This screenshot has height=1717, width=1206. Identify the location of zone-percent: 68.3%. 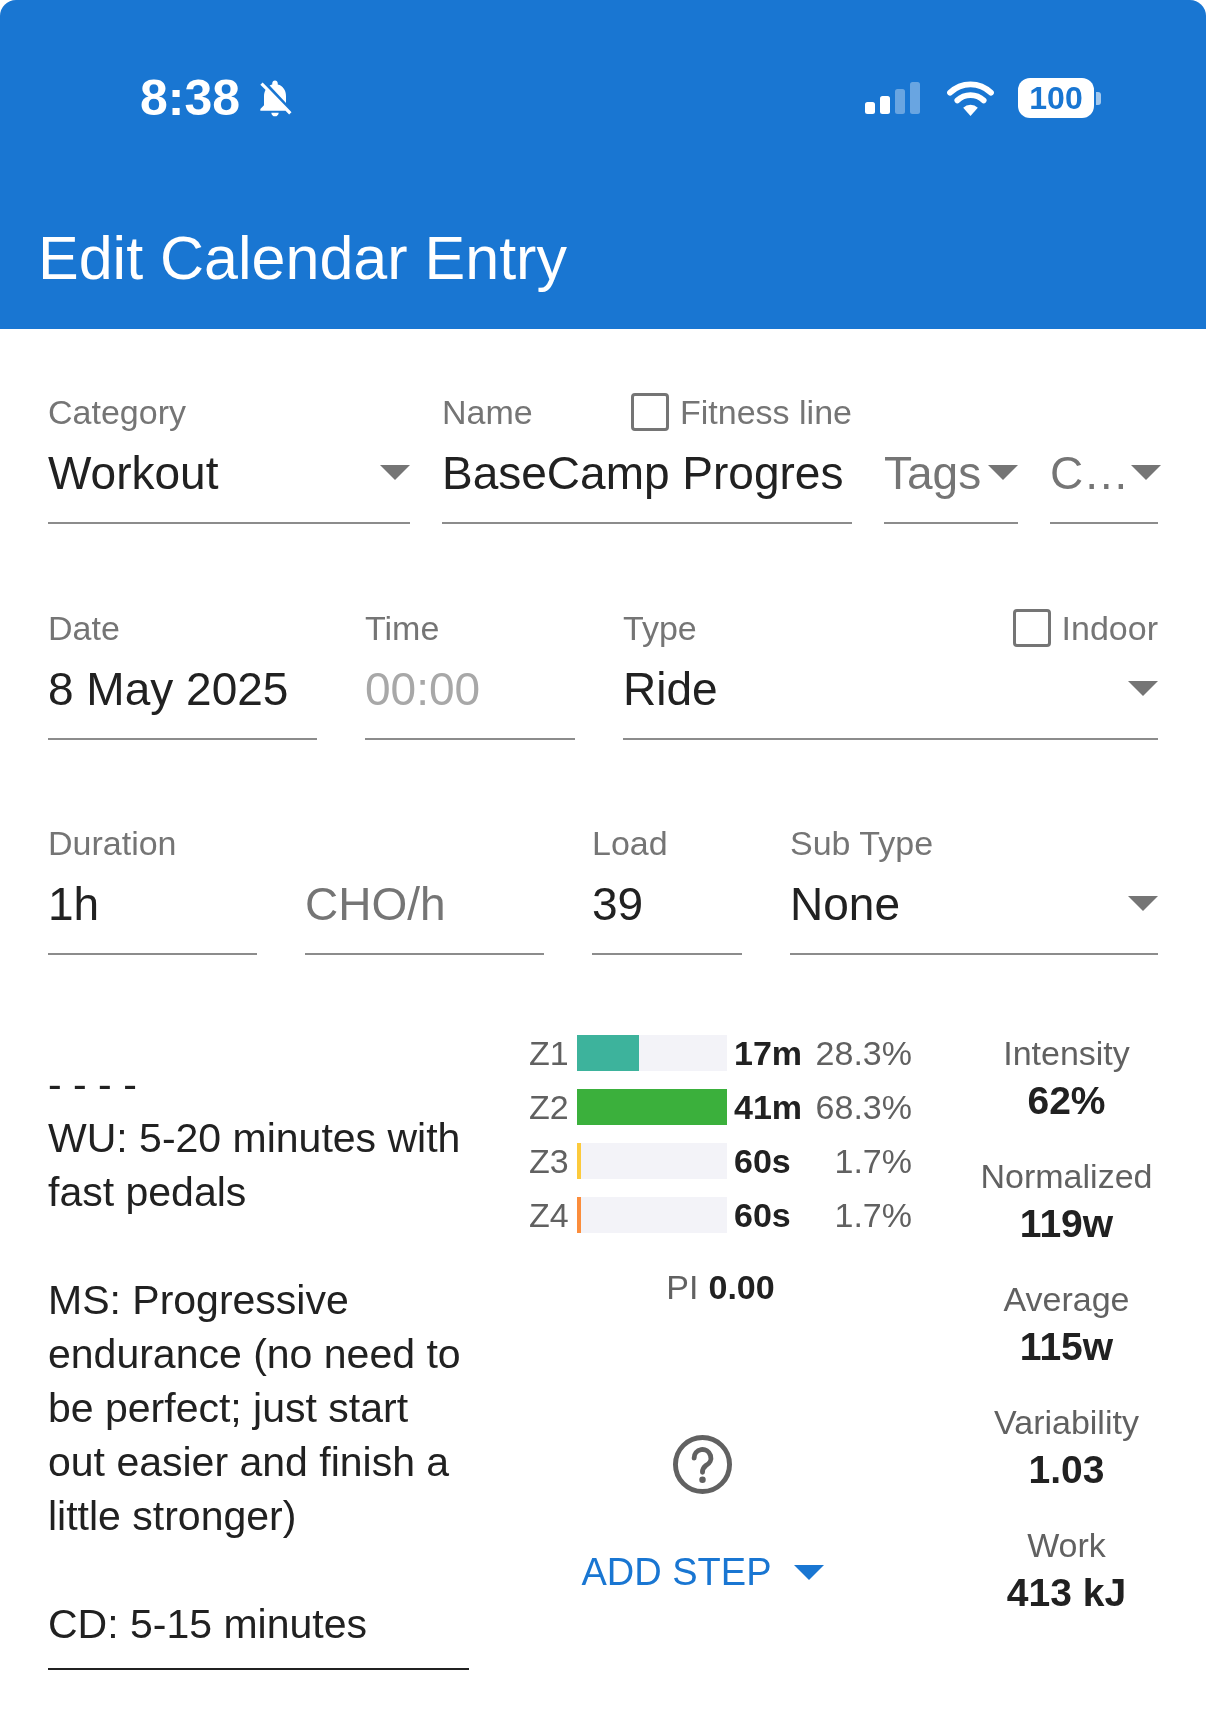
(863, 1107).